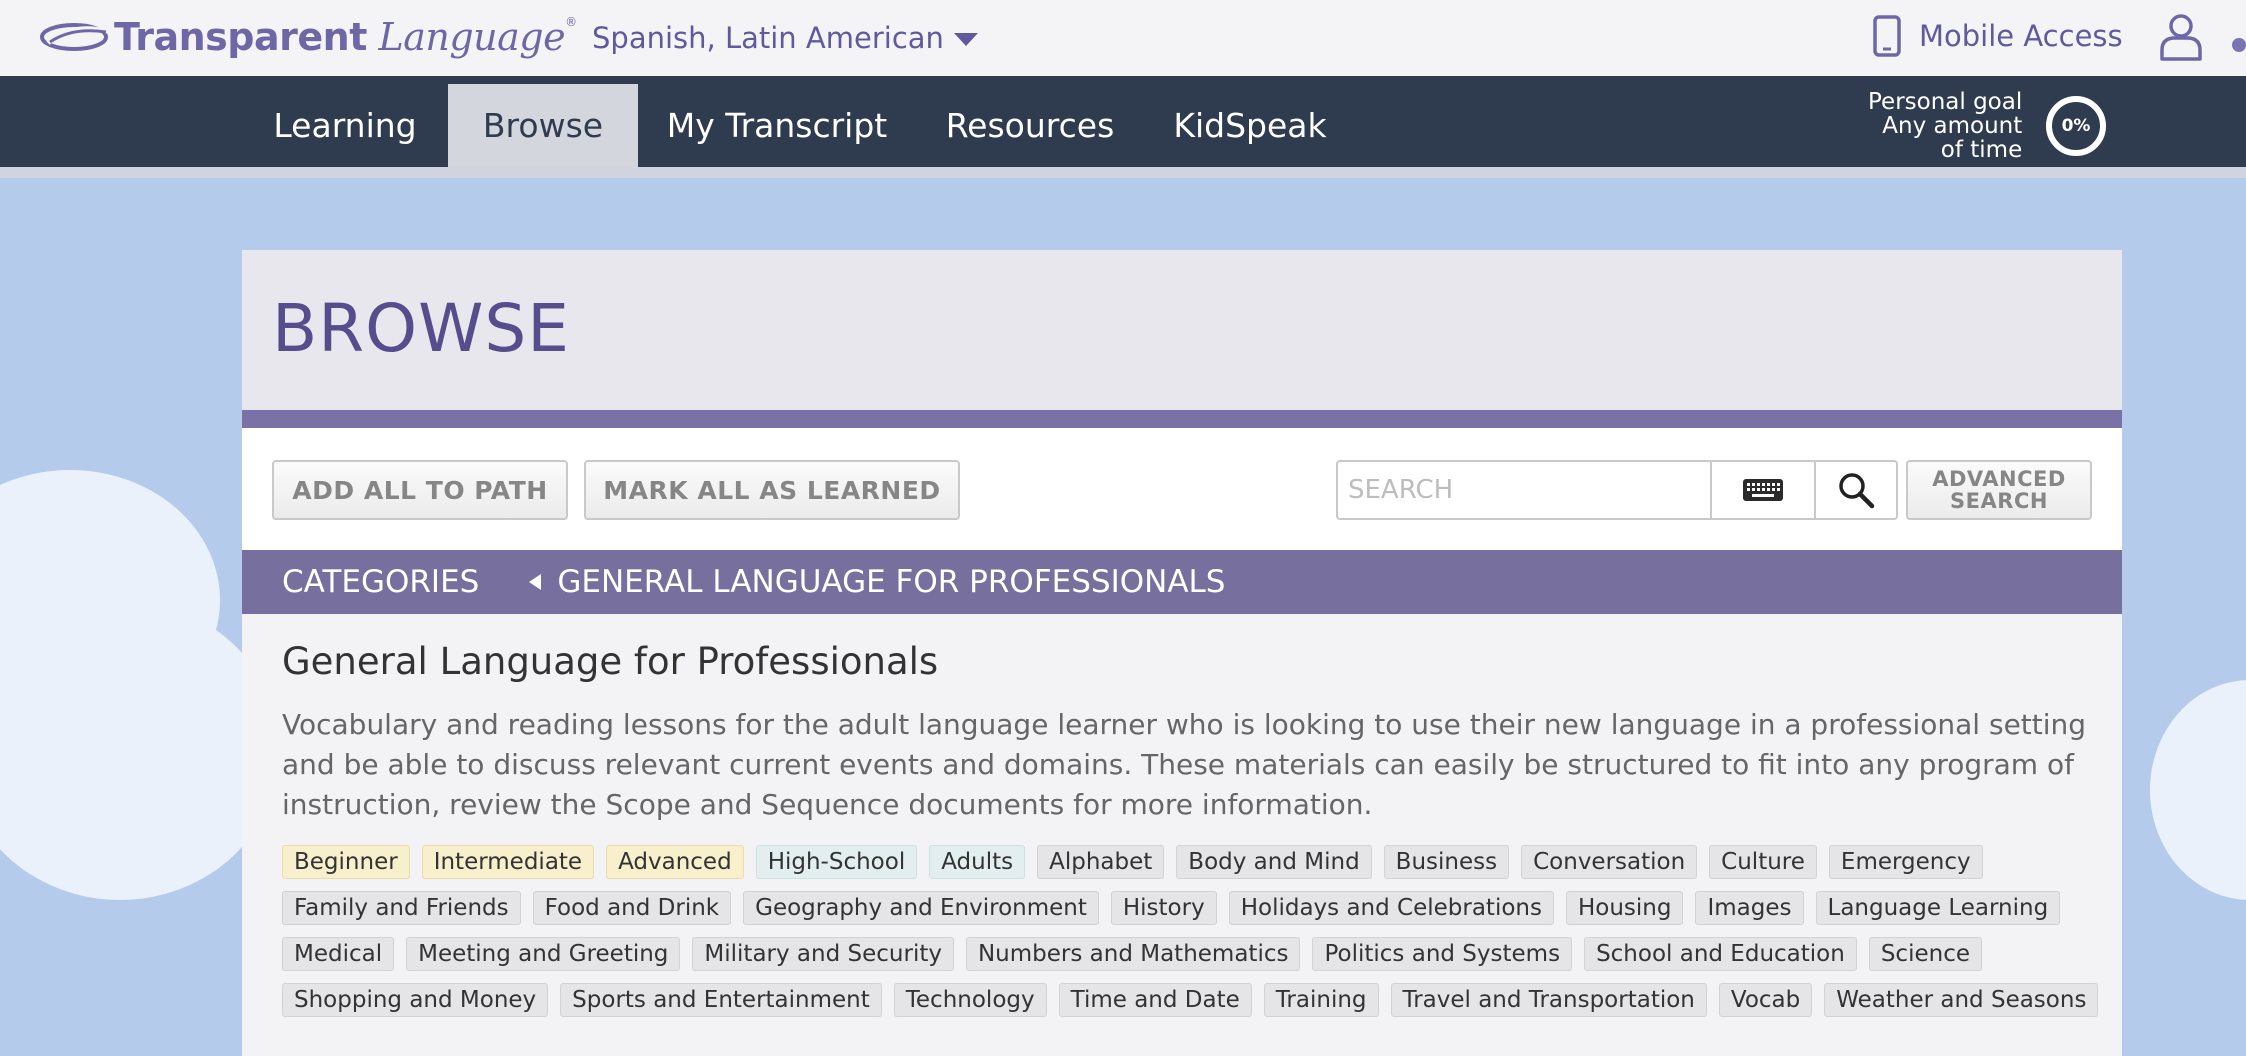 The height and width of the screenshot is (1056, 2246). Describe the element at coordinates (2198, 790) in the screenshot. I see `cloud-right` at that location.